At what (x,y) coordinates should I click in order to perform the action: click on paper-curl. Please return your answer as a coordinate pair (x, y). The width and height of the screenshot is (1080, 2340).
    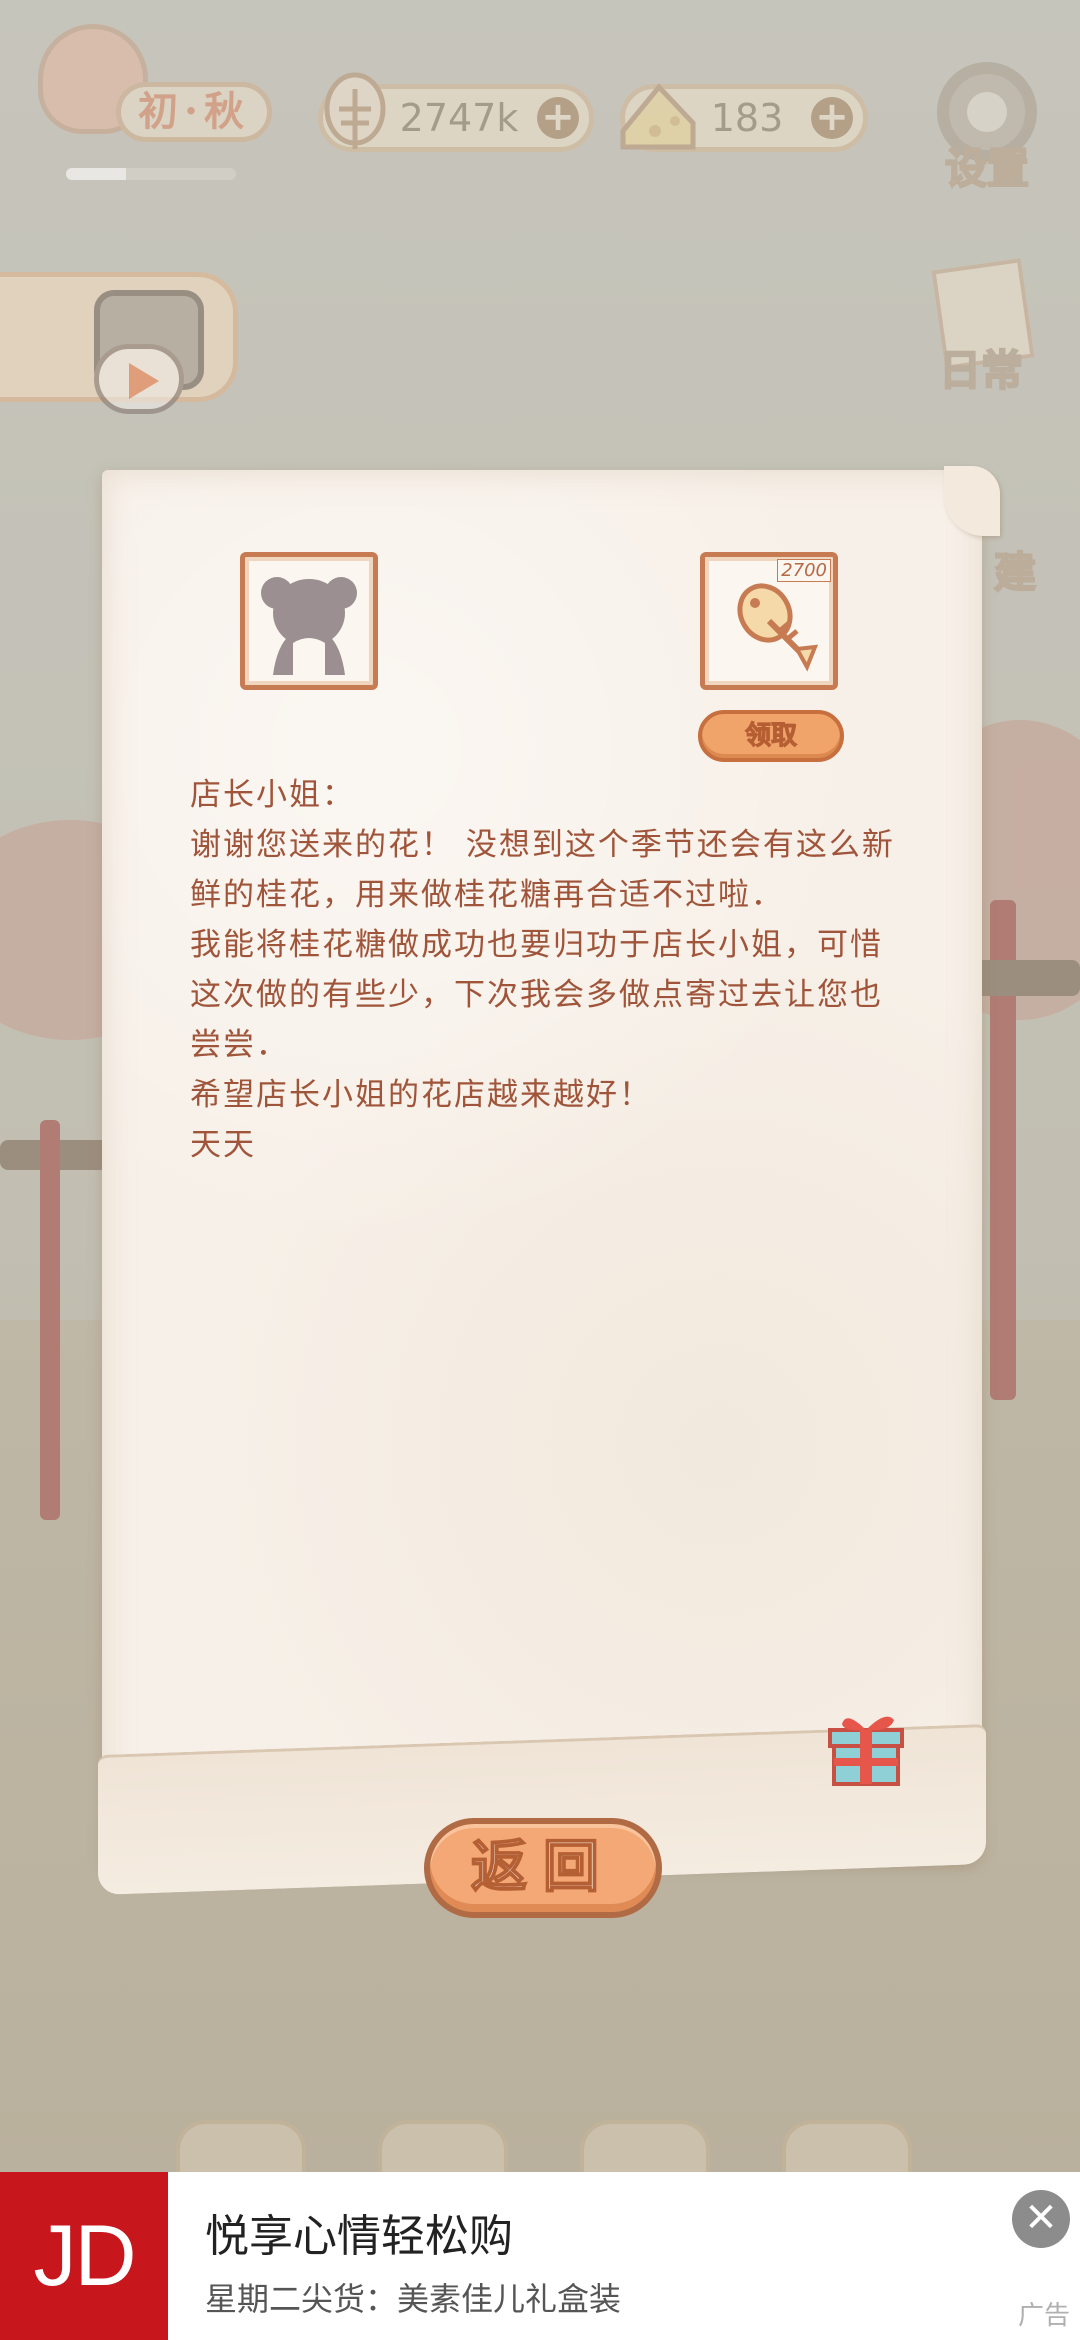
    Looking at the image, I should click on (972, 501).